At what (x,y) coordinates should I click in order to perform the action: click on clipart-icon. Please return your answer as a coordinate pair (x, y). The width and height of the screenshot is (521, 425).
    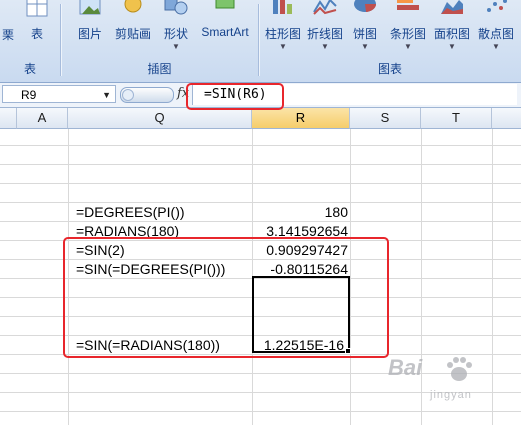
    Looking at the image, I should click on (133, 12).